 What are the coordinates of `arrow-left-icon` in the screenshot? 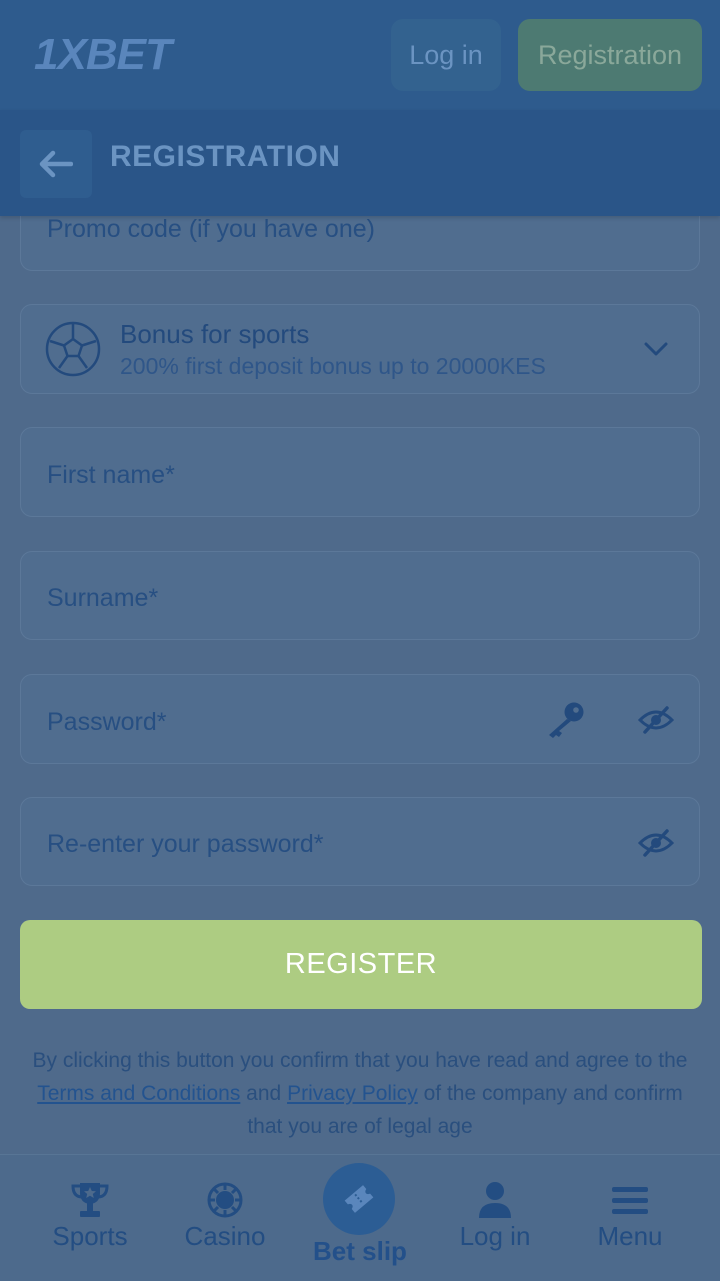 It's located at (56, 164).